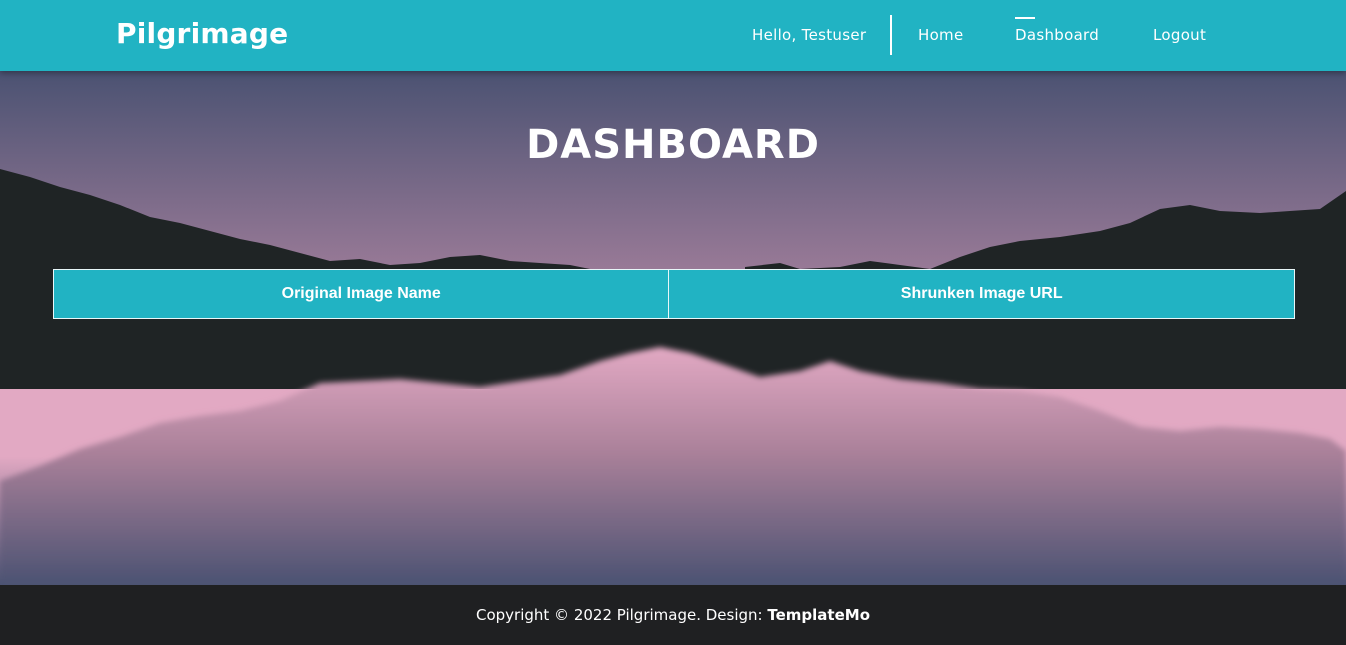 Image resolution: width=1346 pixels, height=645 pixels. What do you see at coordinates (981, 294) in the screenshot?
I see `column-header-shrunken-image-url: Shrunken Image URL` at bounding box center [981, 294].